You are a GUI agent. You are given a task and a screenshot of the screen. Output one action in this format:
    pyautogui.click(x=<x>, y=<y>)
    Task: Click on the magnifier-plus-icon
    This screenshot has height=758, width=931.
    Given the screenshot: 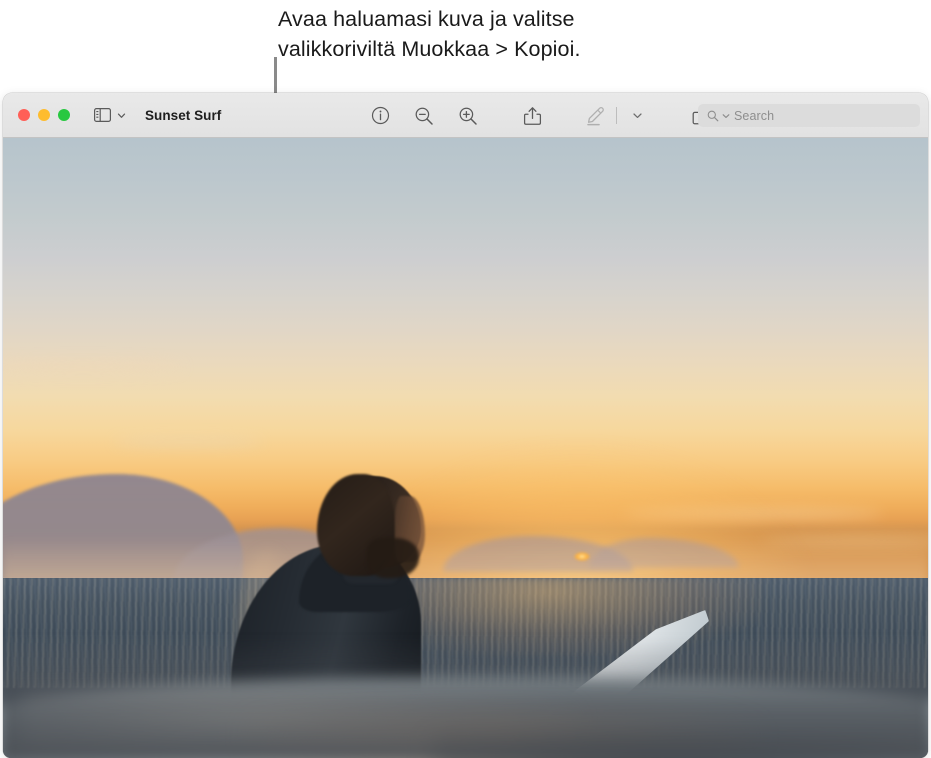 What is the action you would take?
    pyautogui.click(x=468, y=116)
    